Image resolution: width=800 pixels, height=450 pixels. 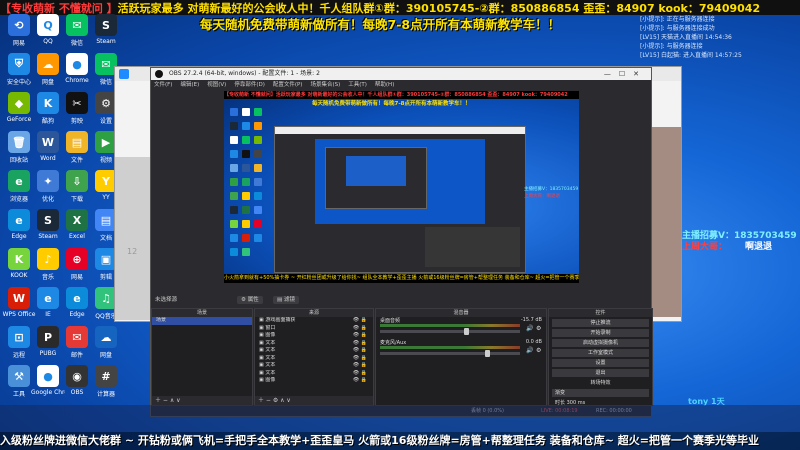 What do you see at coordinates (189, 85) in the screenshot?
I see `menu-item: 编辑(E)` at bounding box center [189, 85].